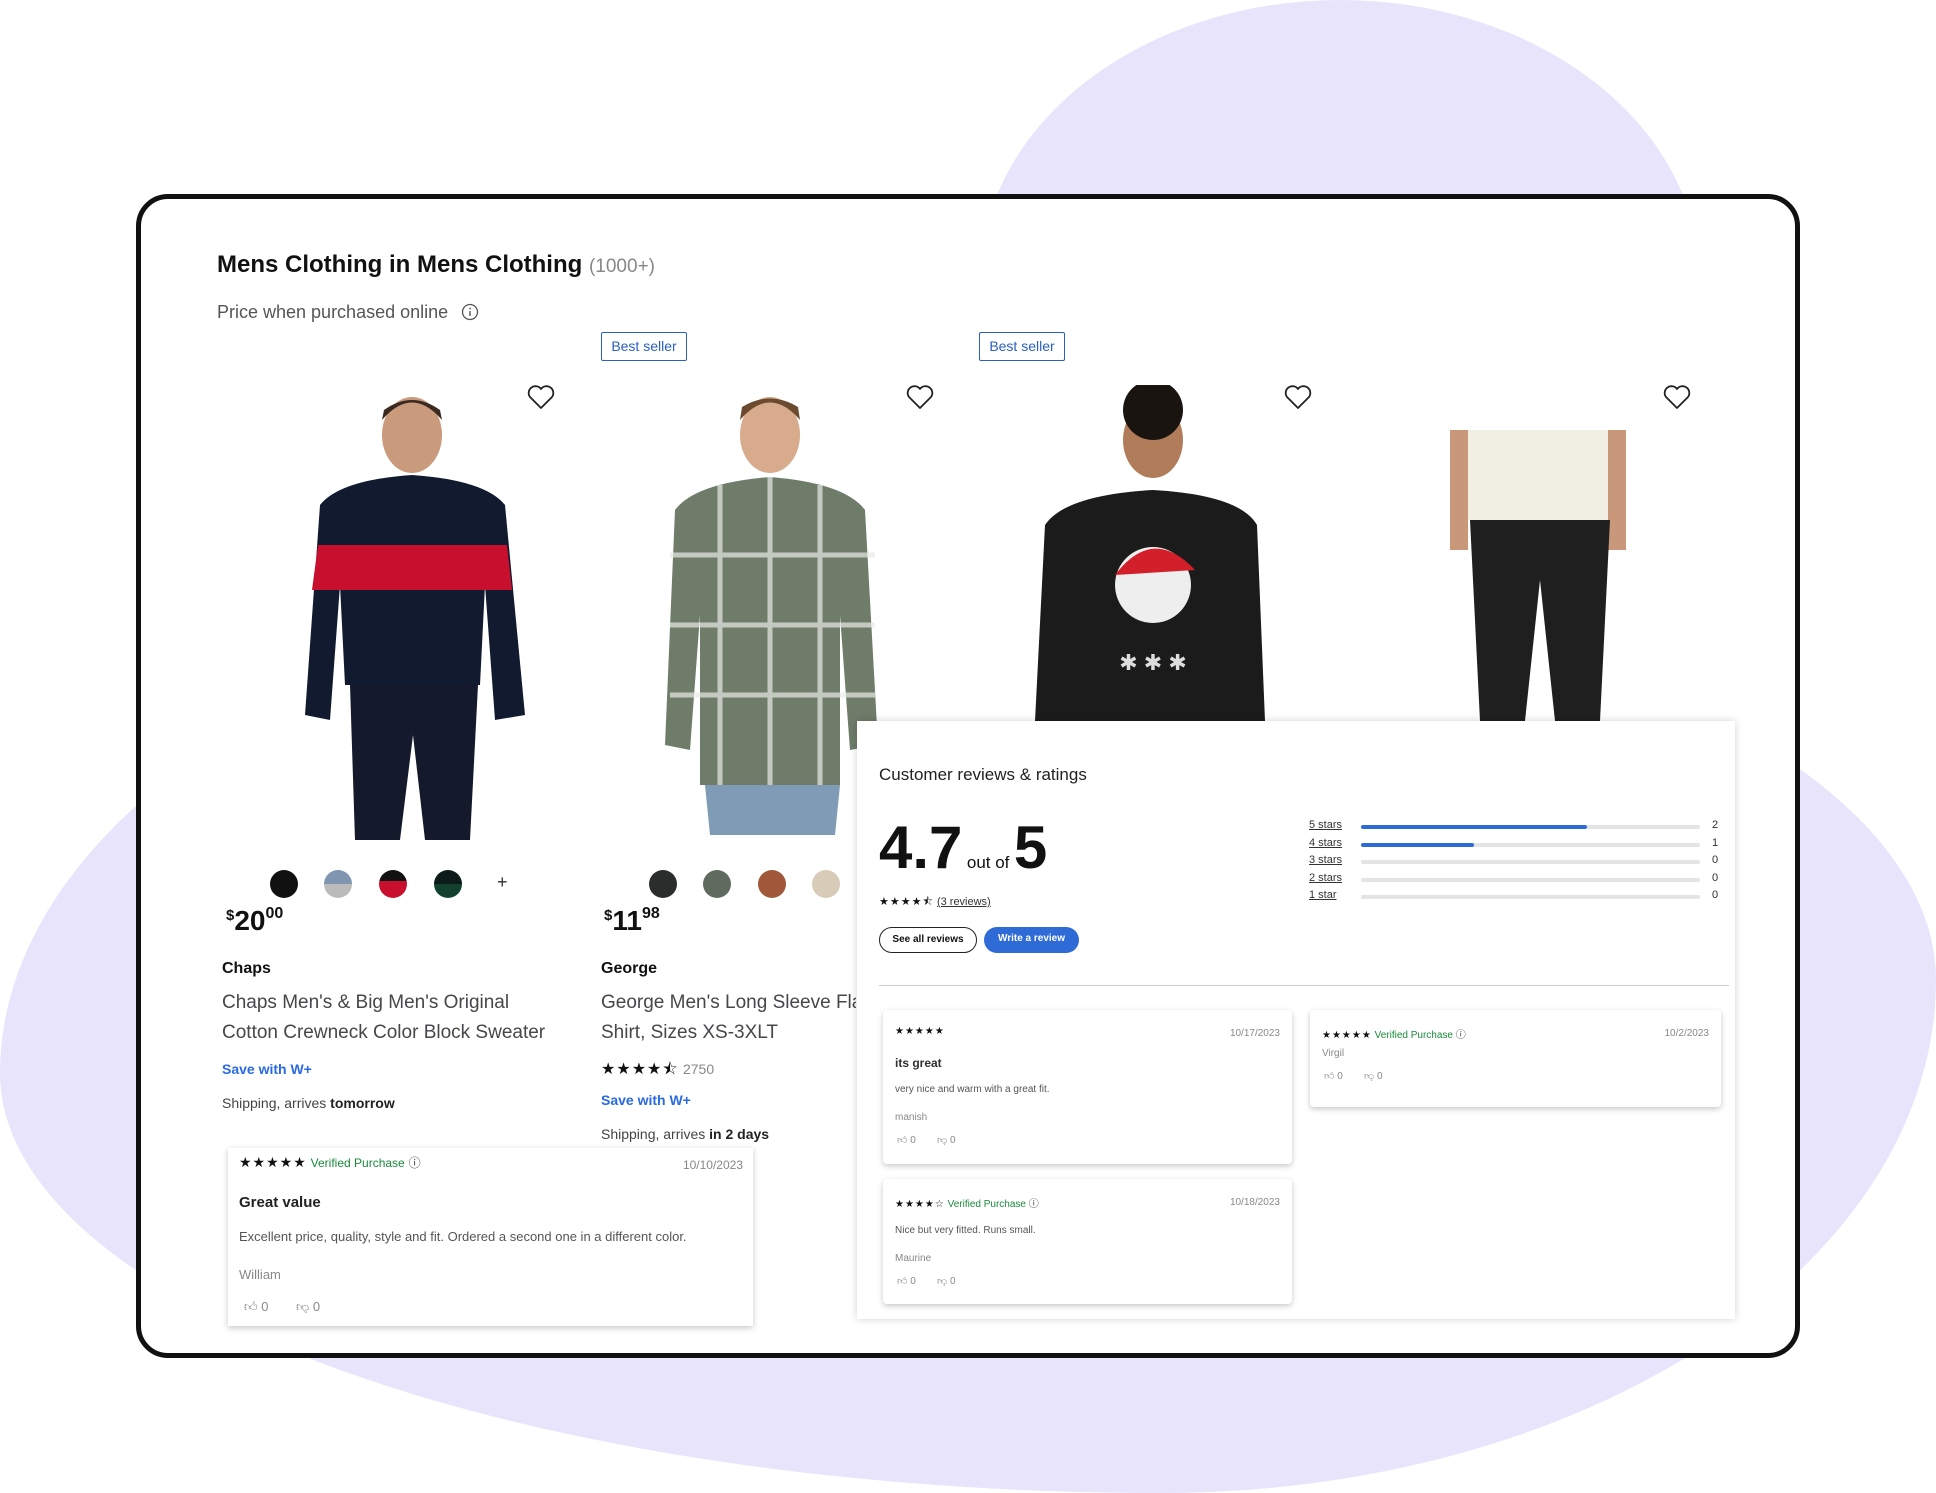  What do you see at coordinates (1254, 1033) in the screenshot?
I see `review-date: 10/17/2023` at bounding box center [1254, 1033].